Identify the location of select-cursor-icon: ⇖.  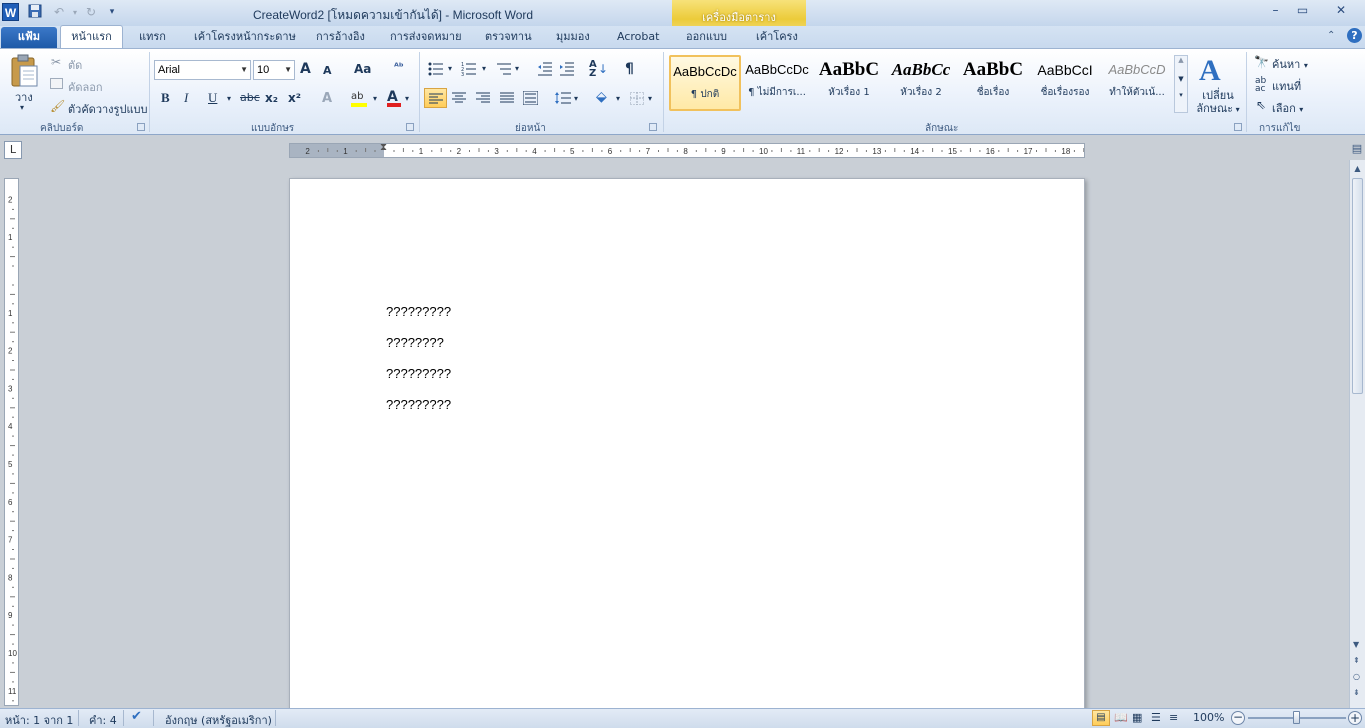
(1261, 105).